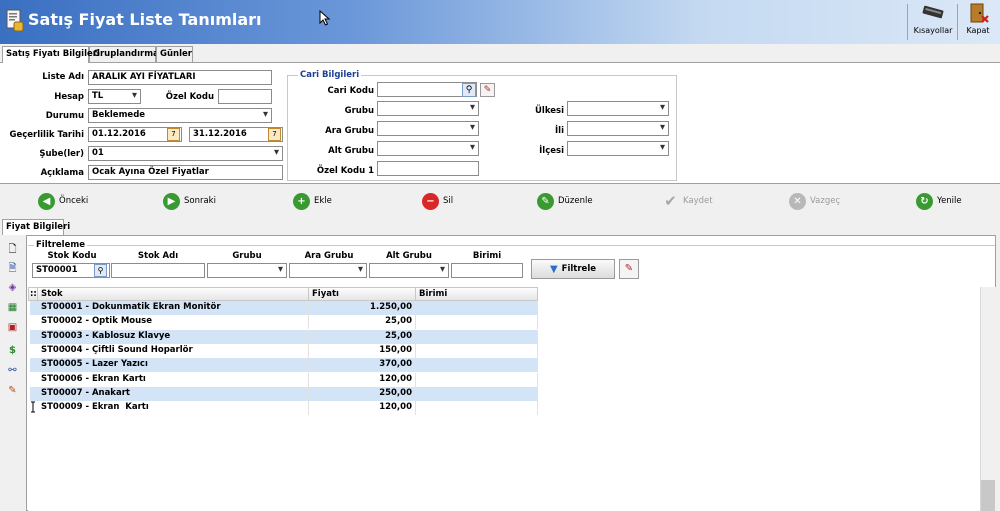 The height and width of the screenshot is (511, 1000). I want to click on cell-stok: ST00009 - Ekran Kartı, so click(173, 408).